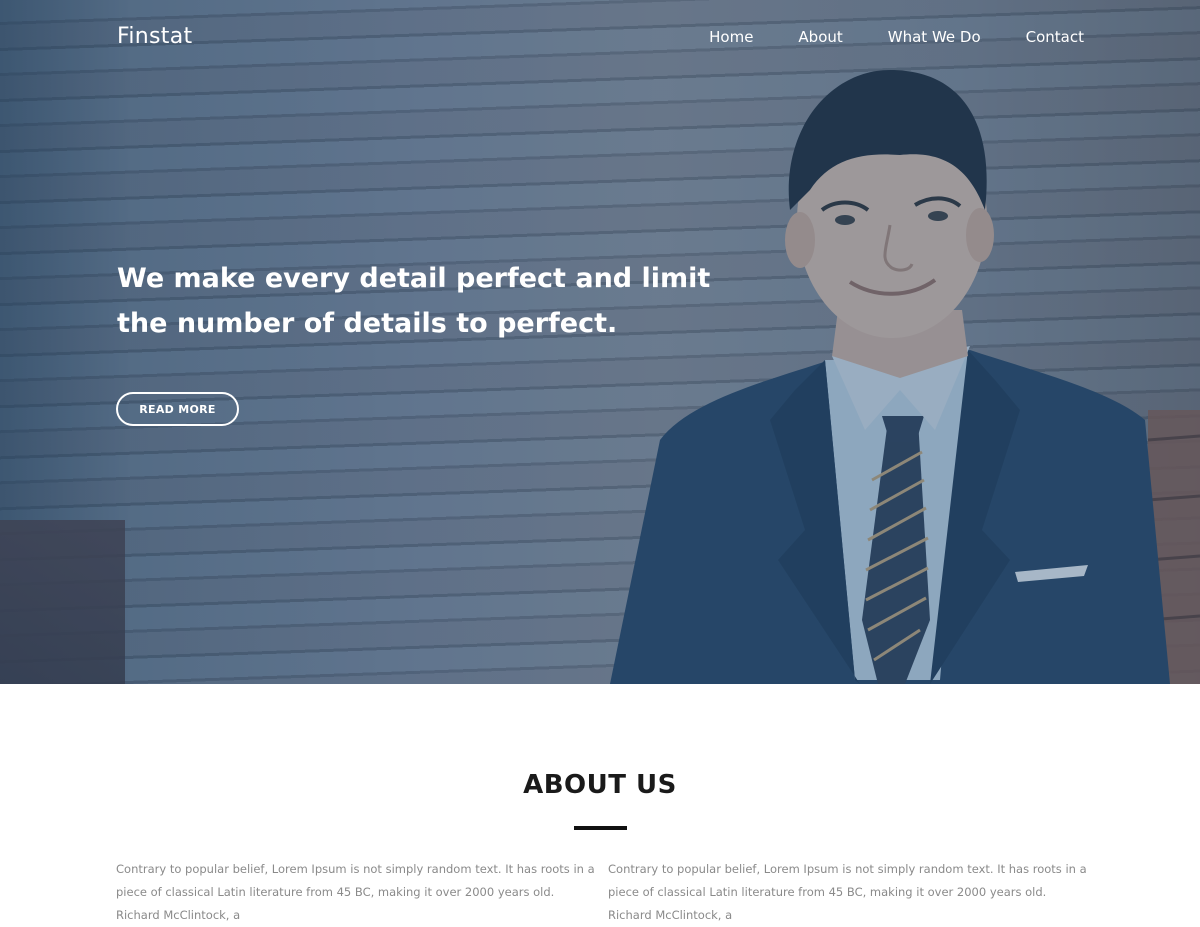 Image resolution: width=1200 pixels, height=927 pixels. What do you see at coordinates (367, 323) in the screenshot?
I see `hero-headline-line-2: the number of details to perfect.` at bounding box center [367, 323].